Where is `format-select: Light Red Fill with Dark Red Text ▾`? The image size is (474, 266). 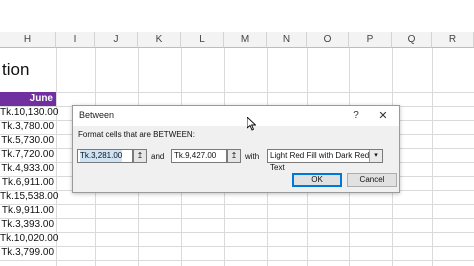 format-select: Light Red Fill with Dark Red Text ▾ is located at coordinates (325, 160).